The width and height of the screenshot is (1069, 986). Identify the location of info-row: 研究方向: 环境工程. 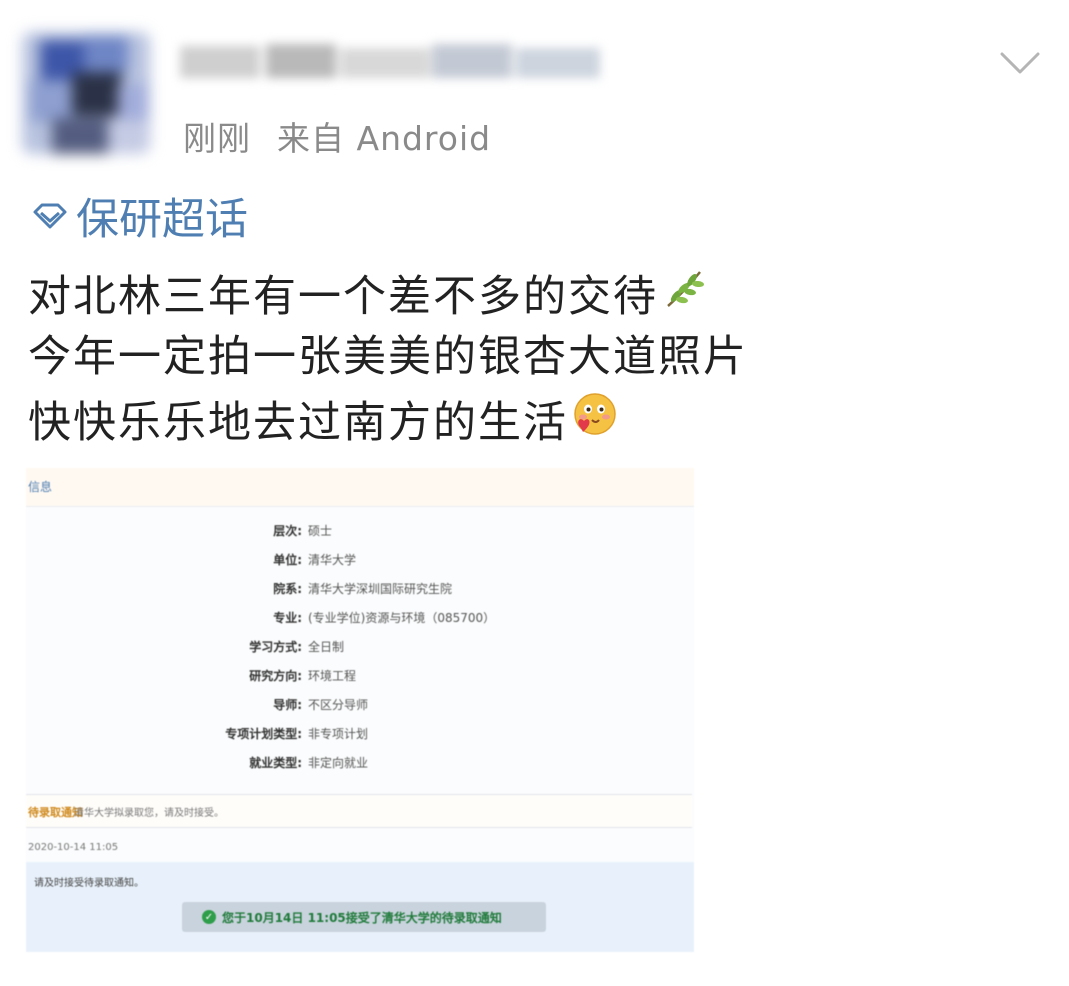
(360, 679).